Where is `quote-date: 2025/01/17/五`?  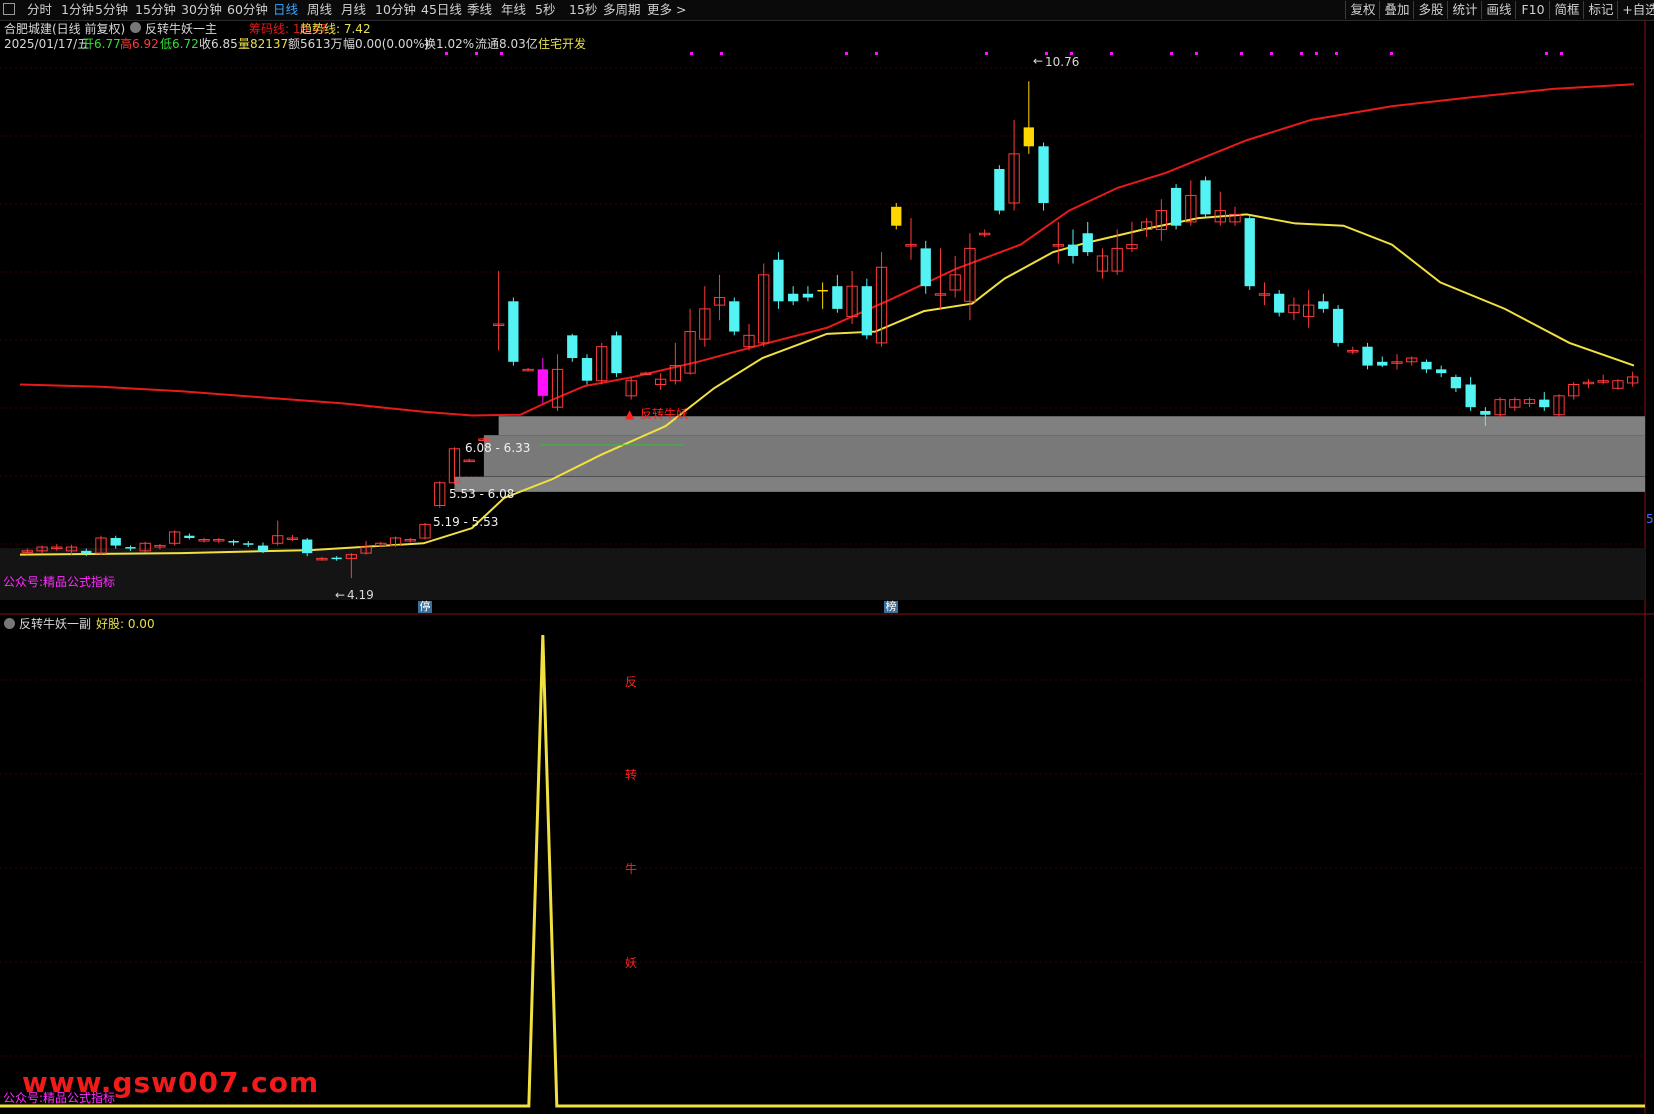
quote-date: 2025/01/17/五 is located at coordinates (47, 44).